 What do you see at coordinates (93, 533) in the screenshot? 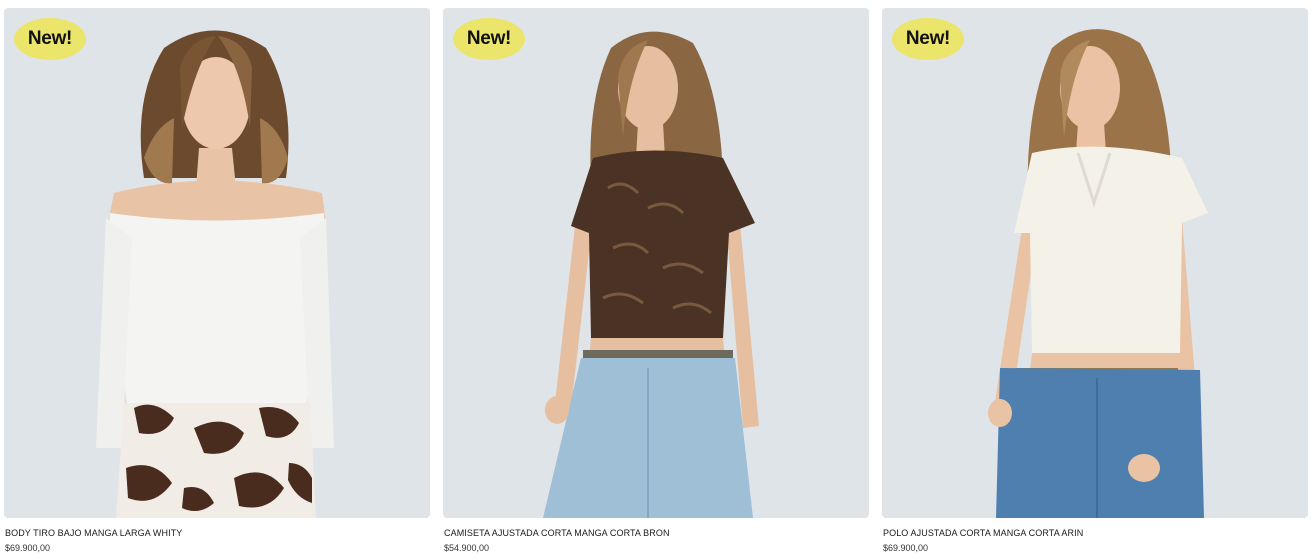
I see `product-name: BODY TIRO BAJO MANGA LARGA WHITY` at bounding box center [93, 533].